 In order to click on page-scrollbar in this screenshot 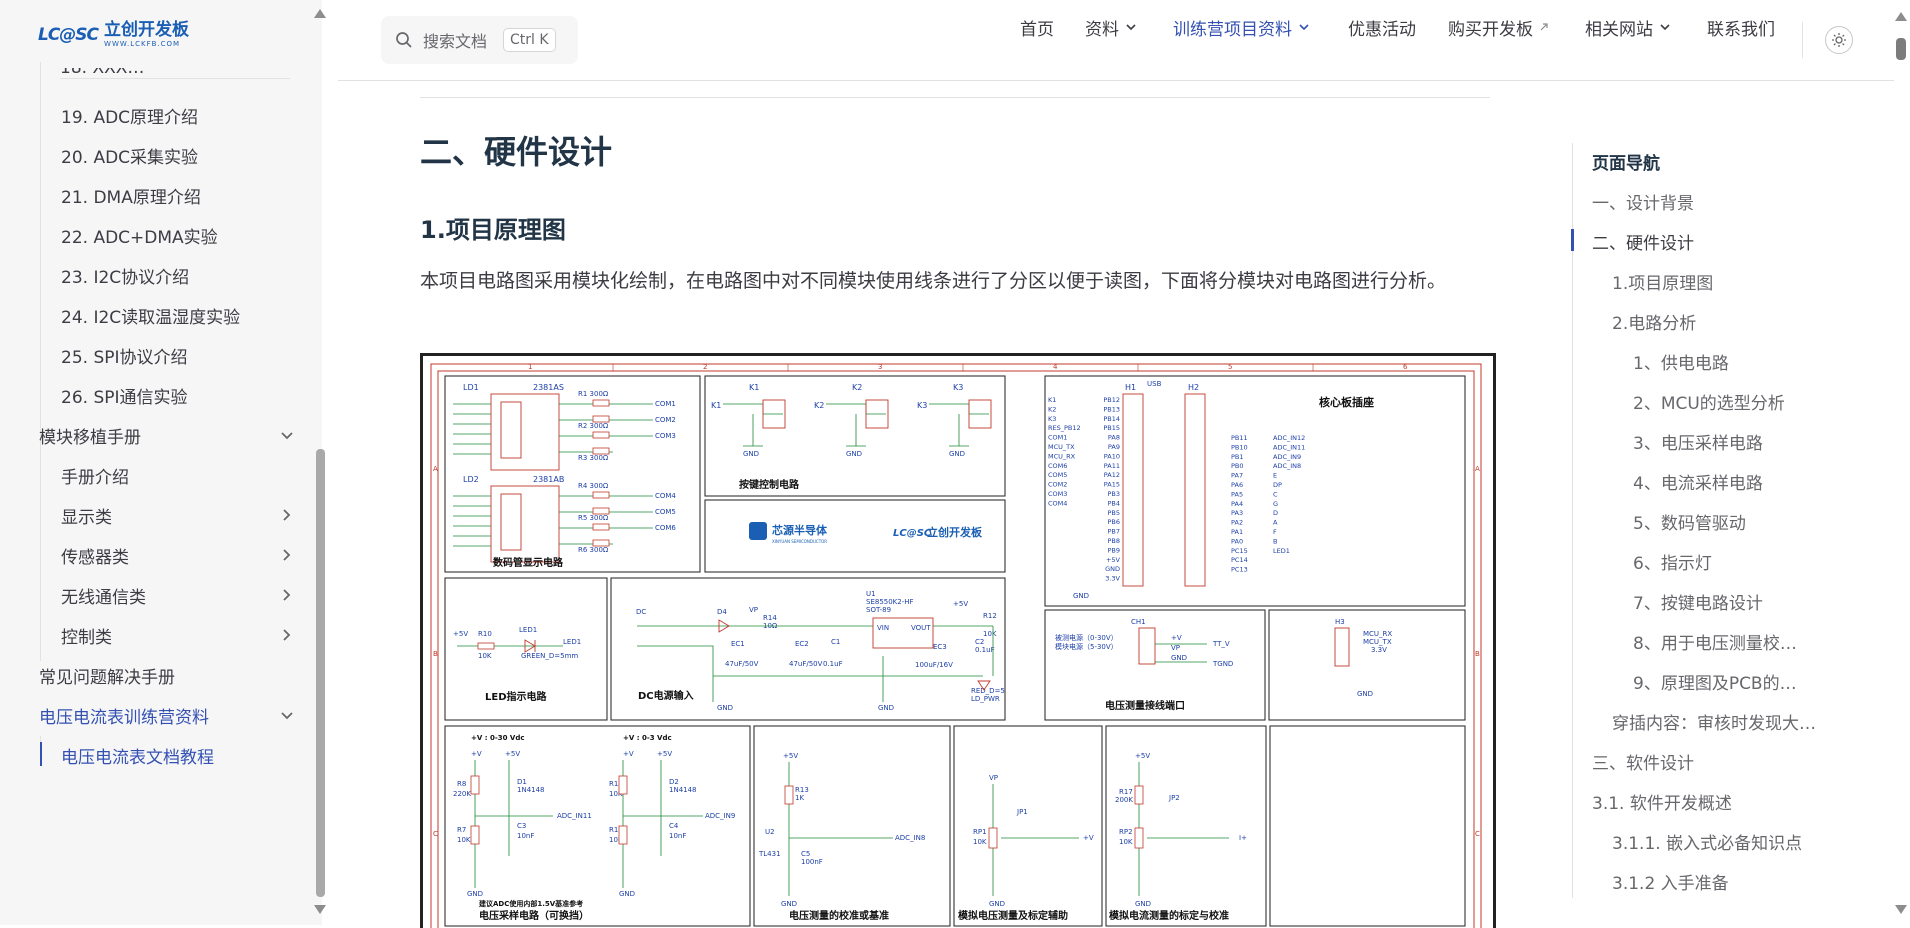, I will do `click(1902, 462)`.